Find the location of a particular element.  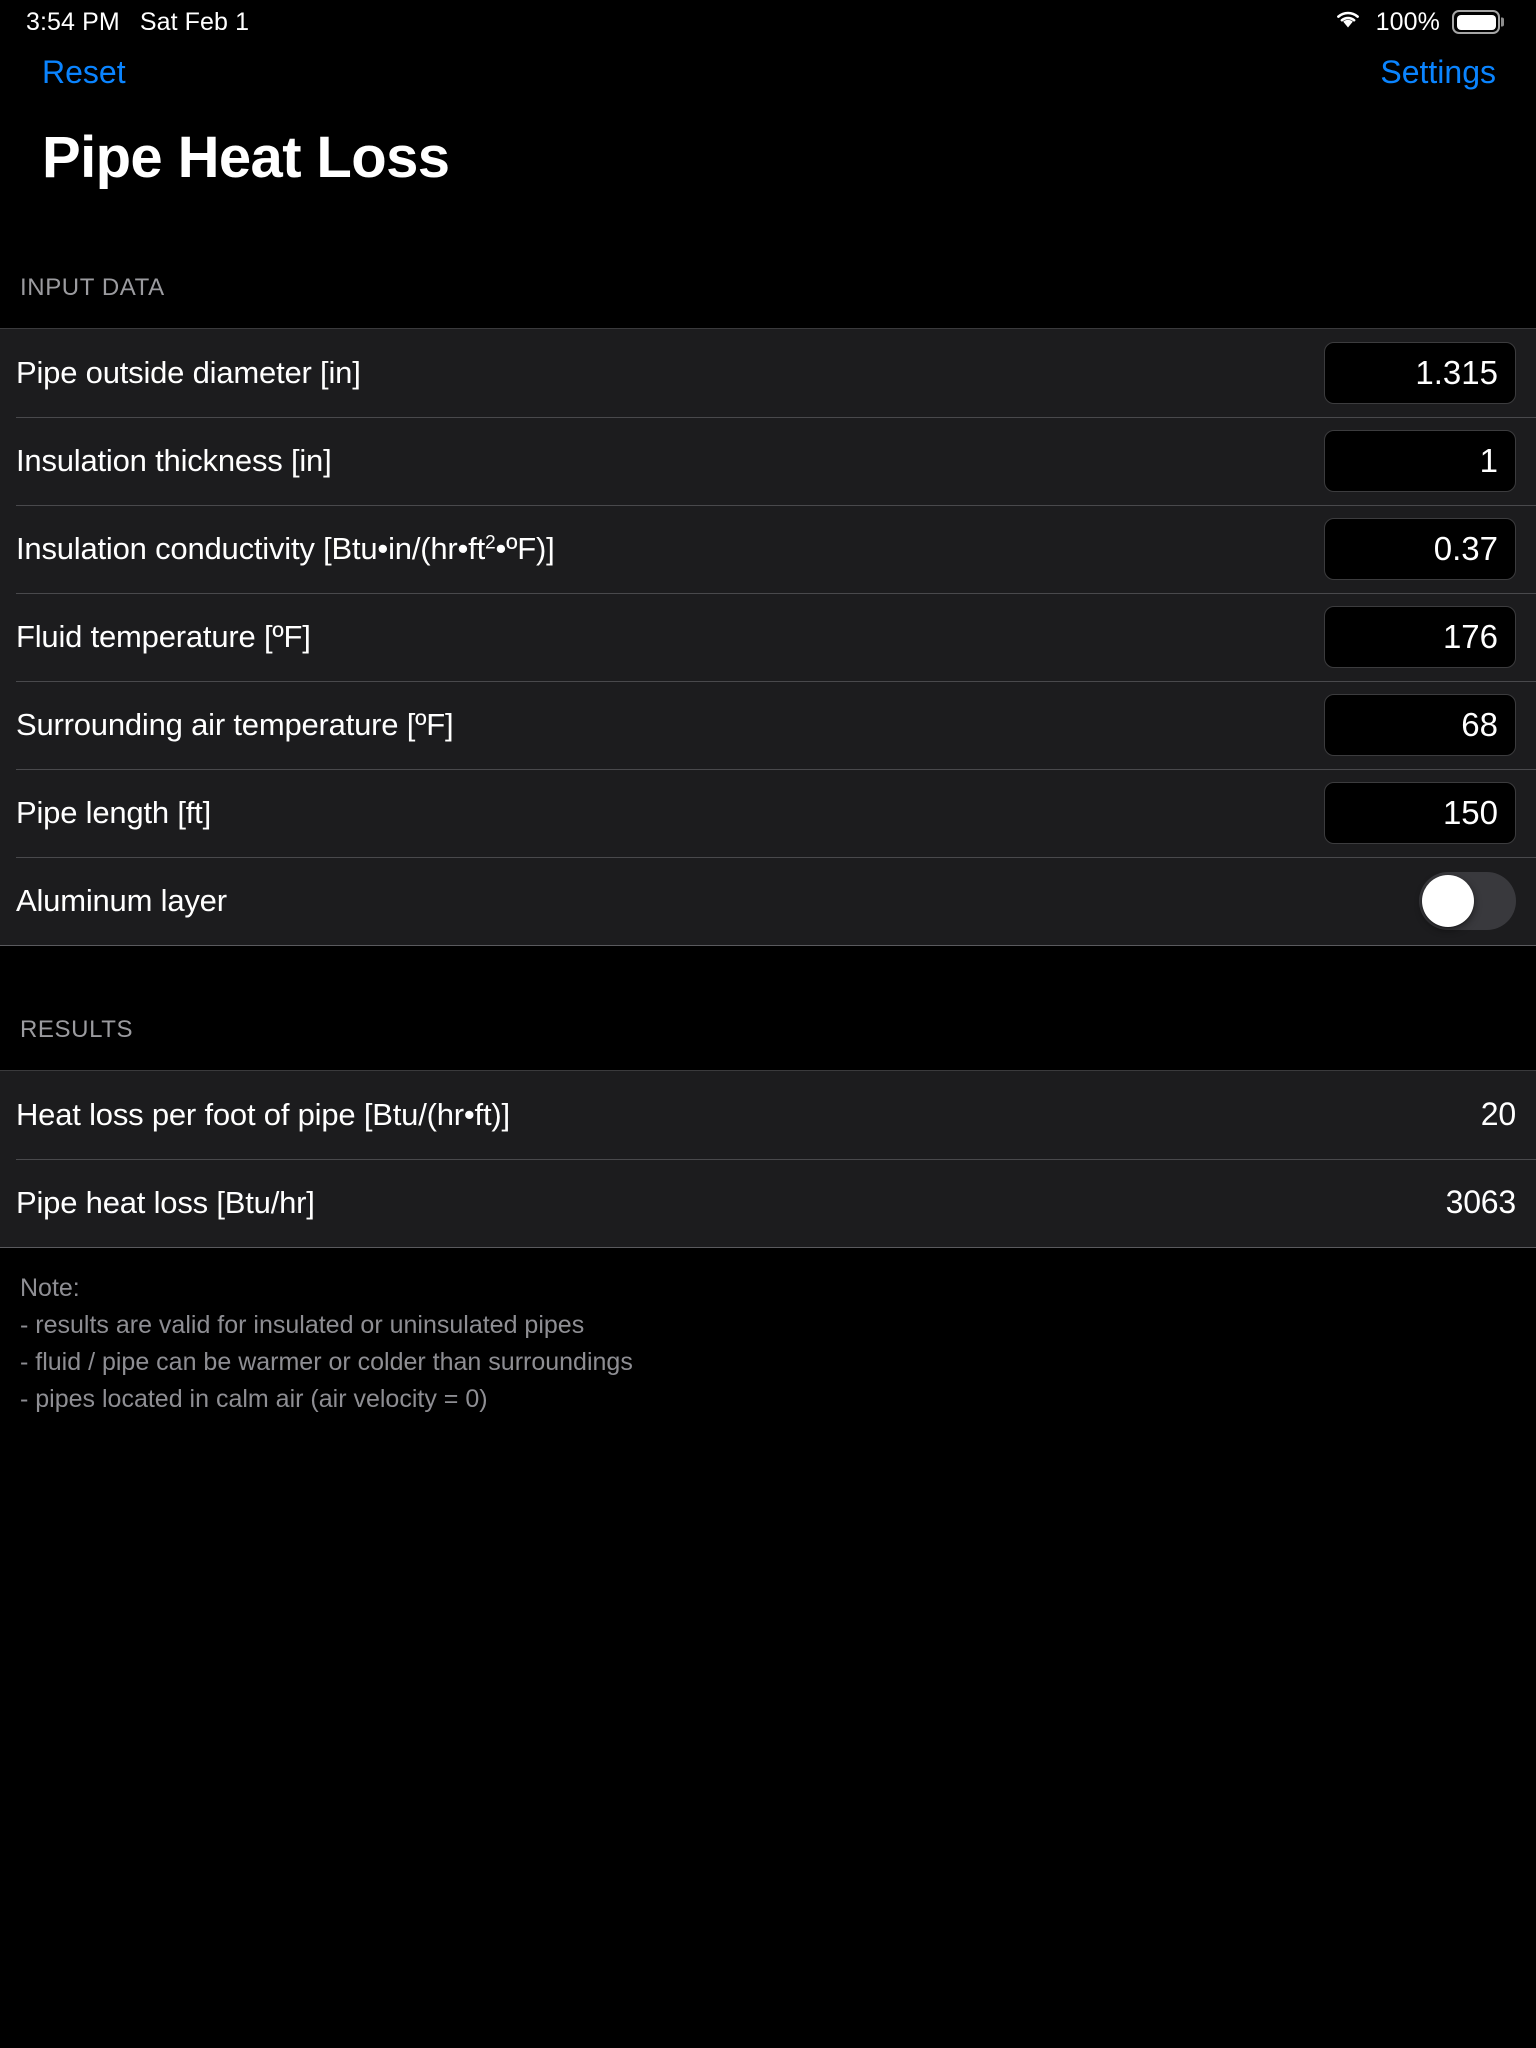

aluminum-layer-toggle is located at coordinates (1467, 900).